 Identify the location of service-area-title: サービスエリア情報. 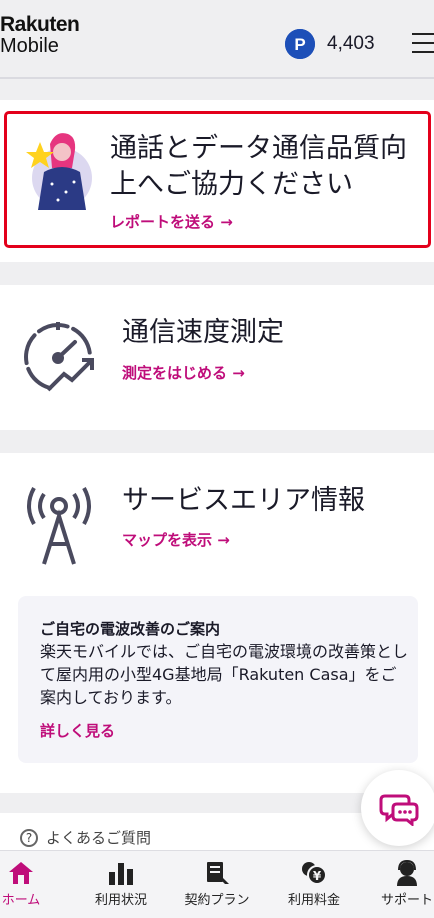
(243, 500).